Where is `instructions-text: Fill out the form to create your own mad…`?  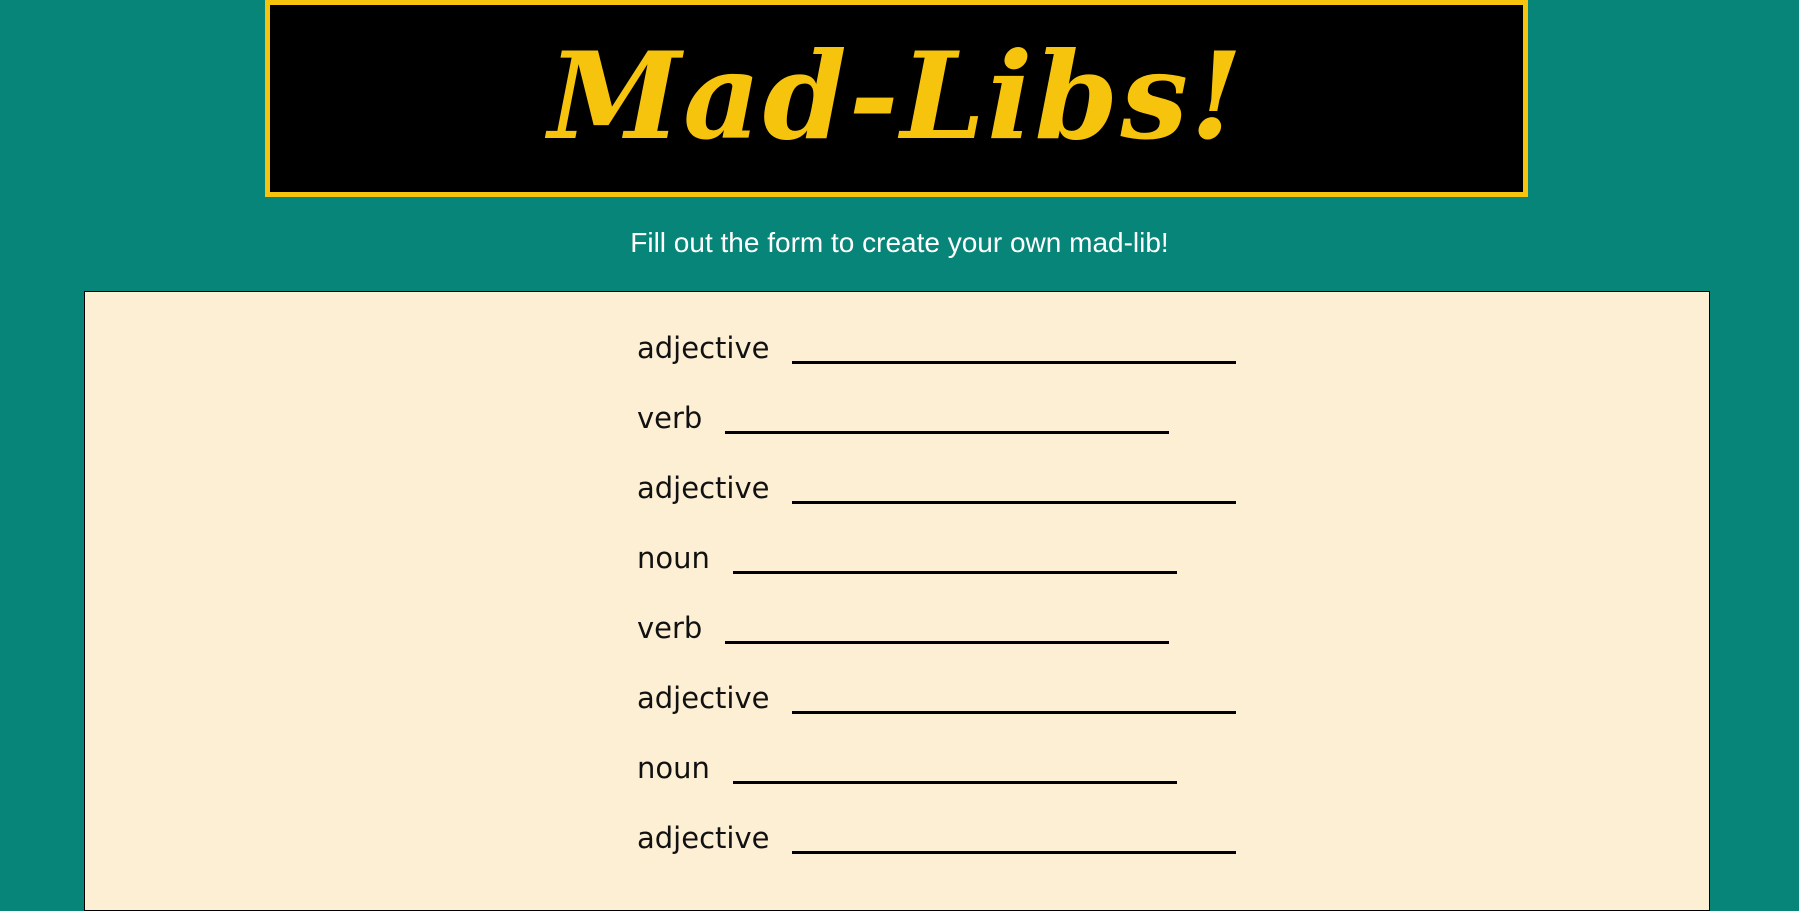 instructions-text: Fill out the form to create your own mad… is located at coordinates (899, 242).